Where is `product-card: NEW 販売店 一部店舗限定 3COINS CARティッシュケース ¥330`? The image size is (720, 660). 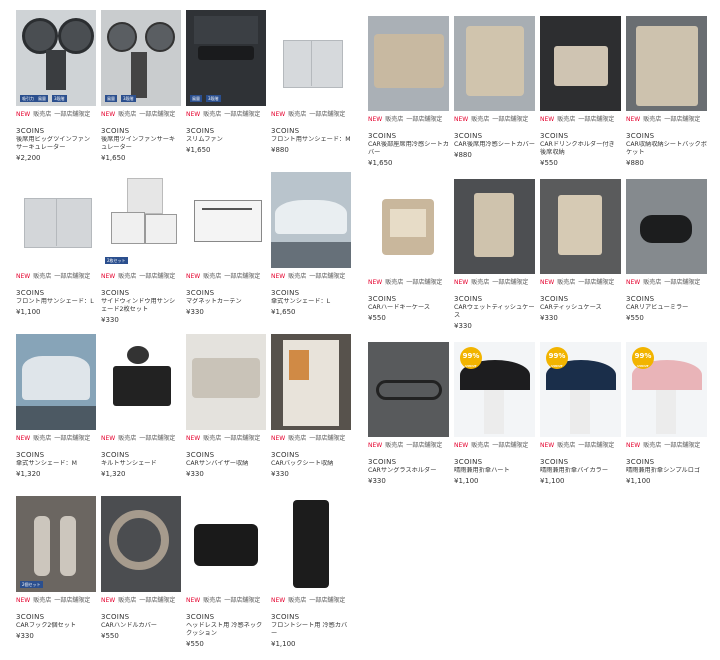 product-card: NEW 販売店 一部店舗限定 3COINS CARティッシュケース ¥330 is located at coordinates (580, 260).